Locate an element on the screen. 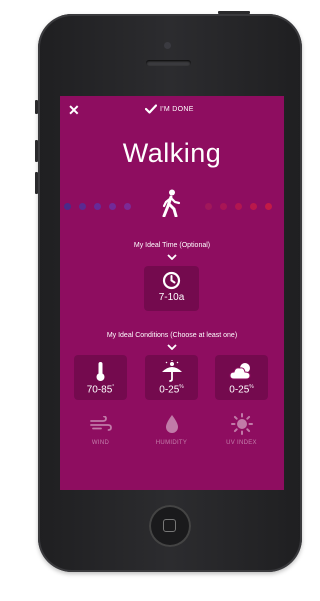 The width and height of the screenshot is (320, 601). temperature-value: 70-85° is located at coordinates (100, 390).